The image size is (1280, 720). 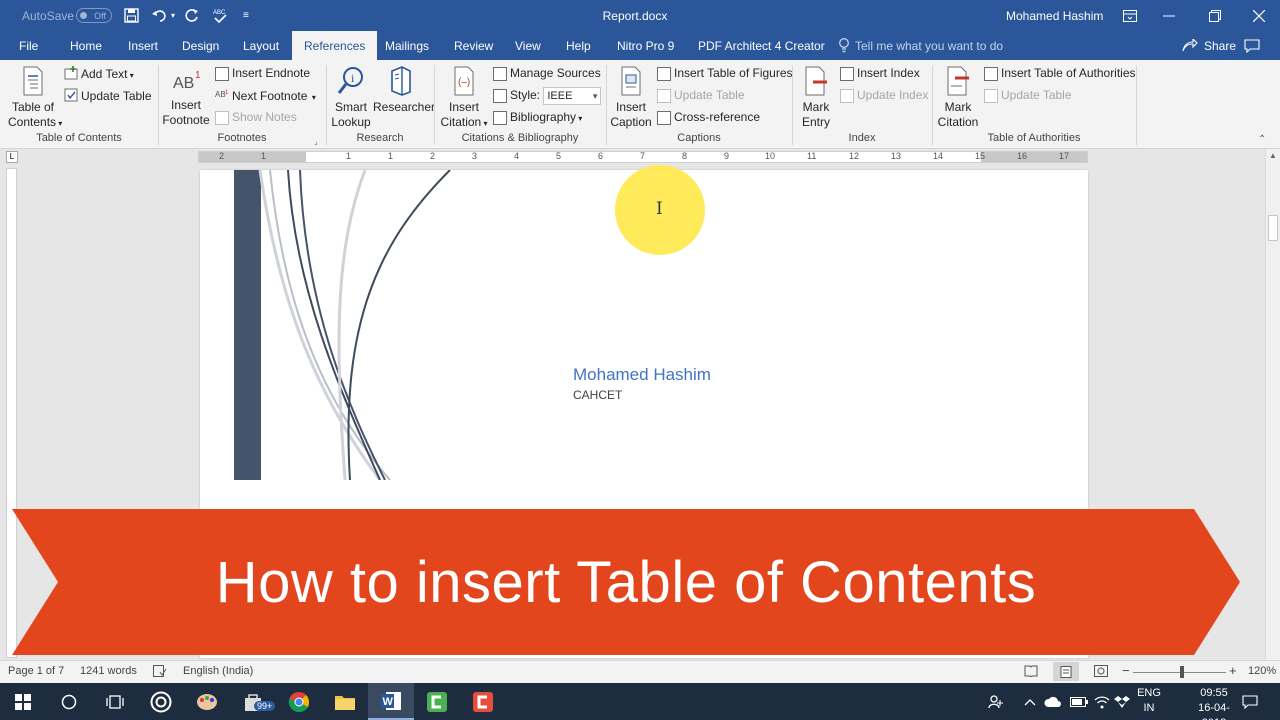 I want to click on zoom-in-icon: +, so click(x=1233, y=670).